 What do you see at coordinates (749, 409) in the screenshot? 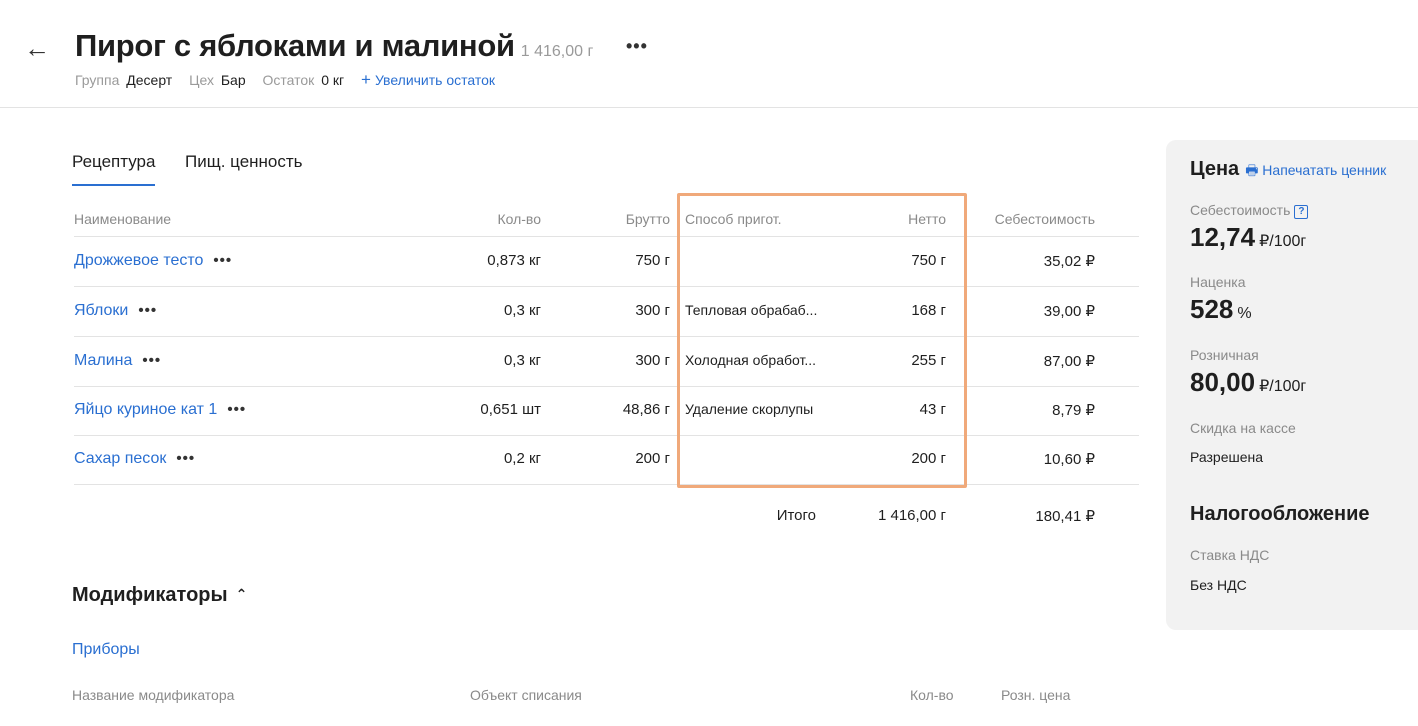
I see `method-cell: Удаление скорлупы` at bounding box center [749, 409].